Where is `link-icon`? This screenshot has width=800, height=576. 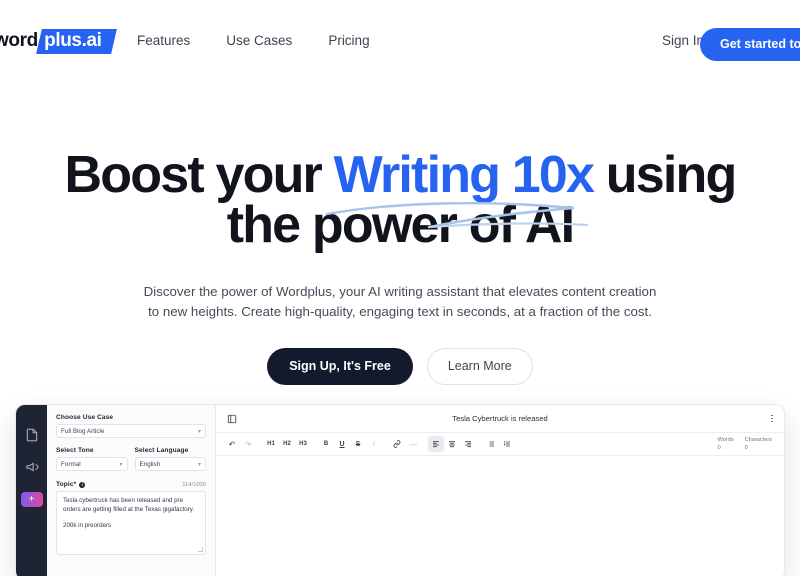
link-icon is located at coordinates (397, 444).